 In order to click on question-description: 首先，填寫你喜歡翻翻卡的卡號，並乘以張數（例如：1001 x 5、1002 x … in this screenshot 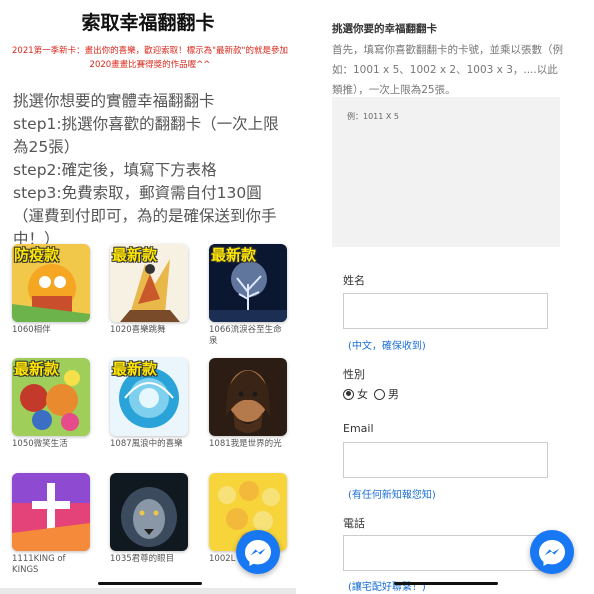, I will do `click(447, 70)`.